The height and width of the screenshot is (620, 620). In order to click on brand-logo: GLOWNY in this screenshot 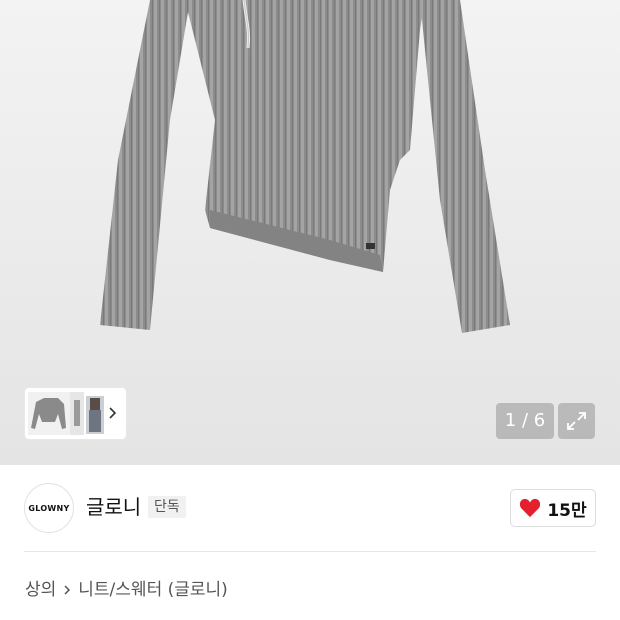, I will do `click(49, 508)`.